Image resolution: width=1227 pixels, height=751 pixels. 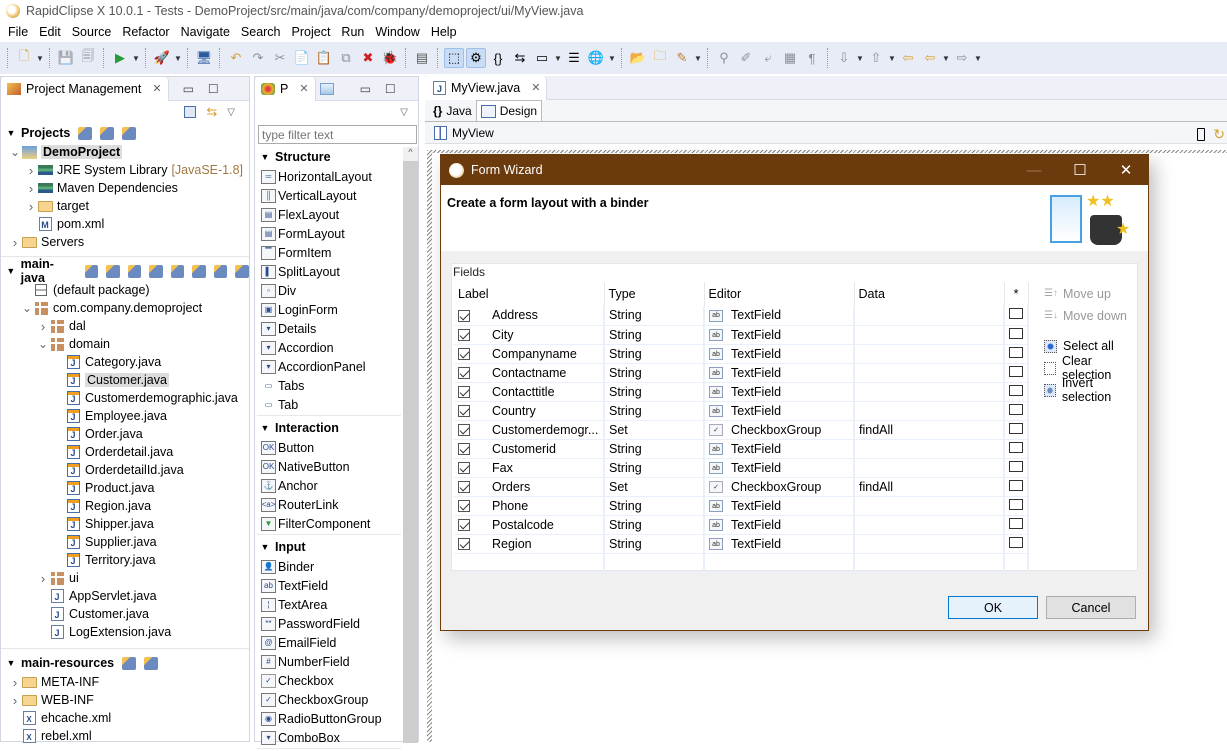 I want to click on menu-search: Search, so click(x=261, y=32).